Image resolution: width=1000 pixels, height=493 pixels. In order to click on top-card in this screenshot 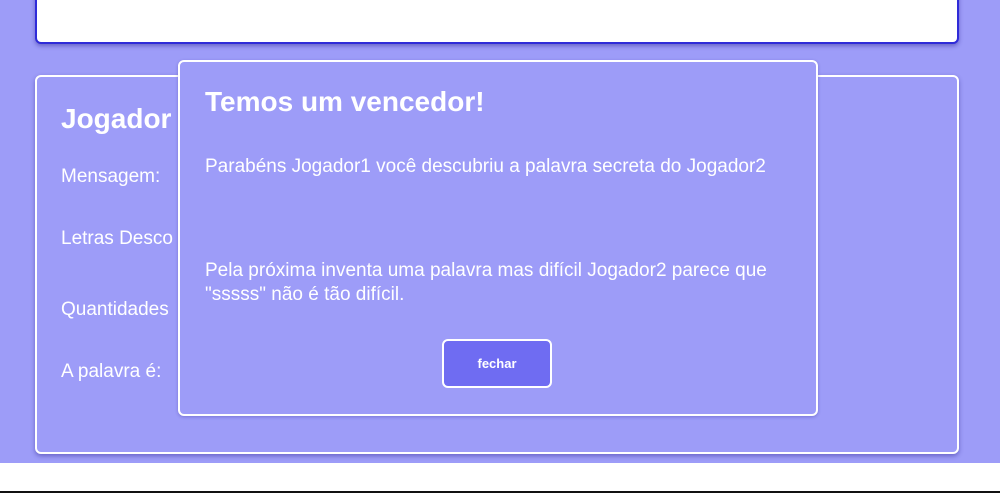, I will do `click(497, 22)`.